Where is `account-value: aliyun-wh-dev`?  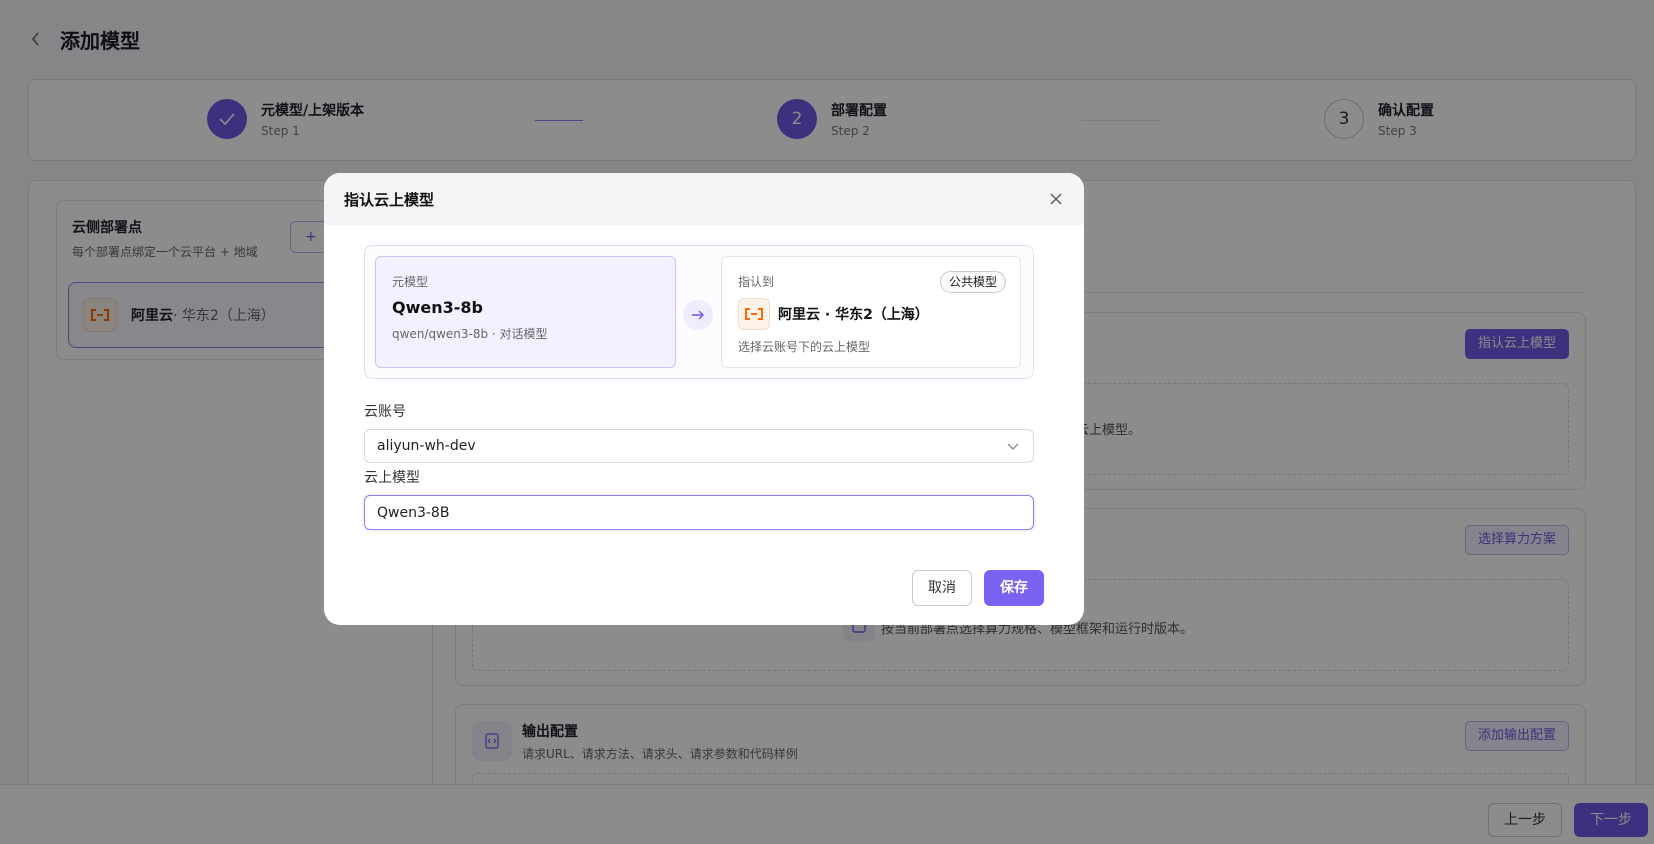
account-value: aliyun-wh-dev is located at coordinates (426, 446).